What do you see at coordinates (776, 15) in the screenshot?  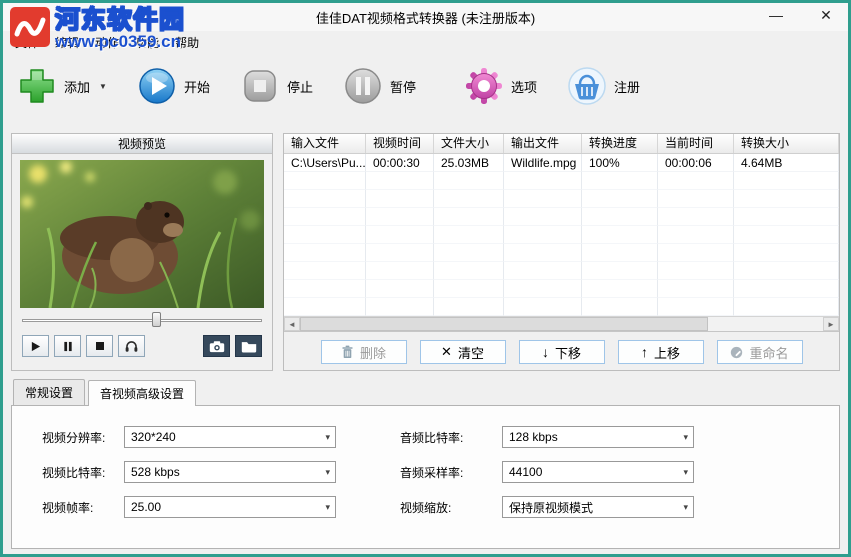 I see `minimize-button: —` at bounding box center [776, 15].